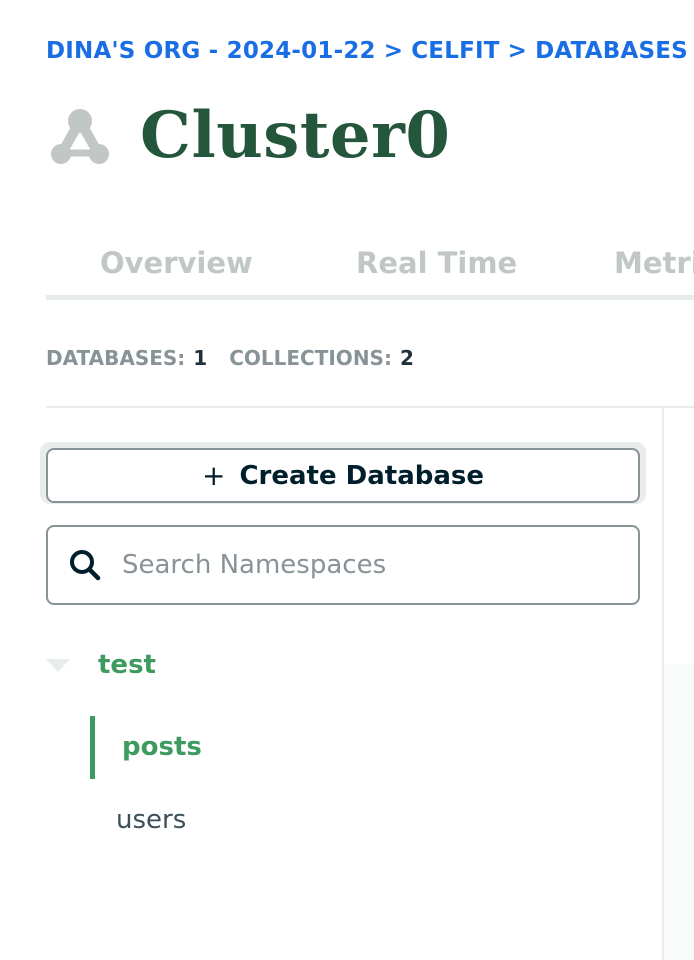  What do you see at coordinates (85, 565) in the screenshot?
I see `search-icon` at bounding box center [85, 565].